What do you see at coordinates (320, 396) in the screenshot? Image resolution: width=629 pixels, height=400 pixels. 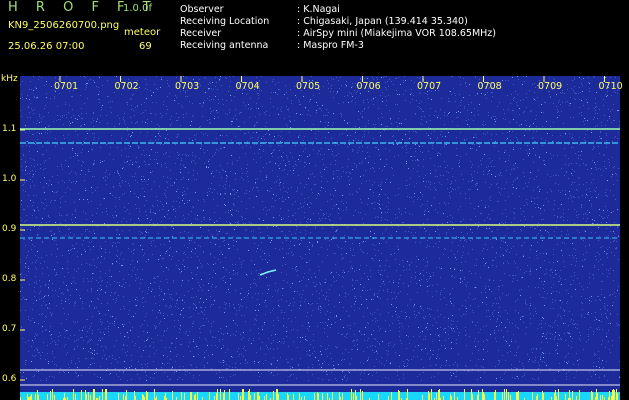 I see `power-band` at bounding box center [320, 396].